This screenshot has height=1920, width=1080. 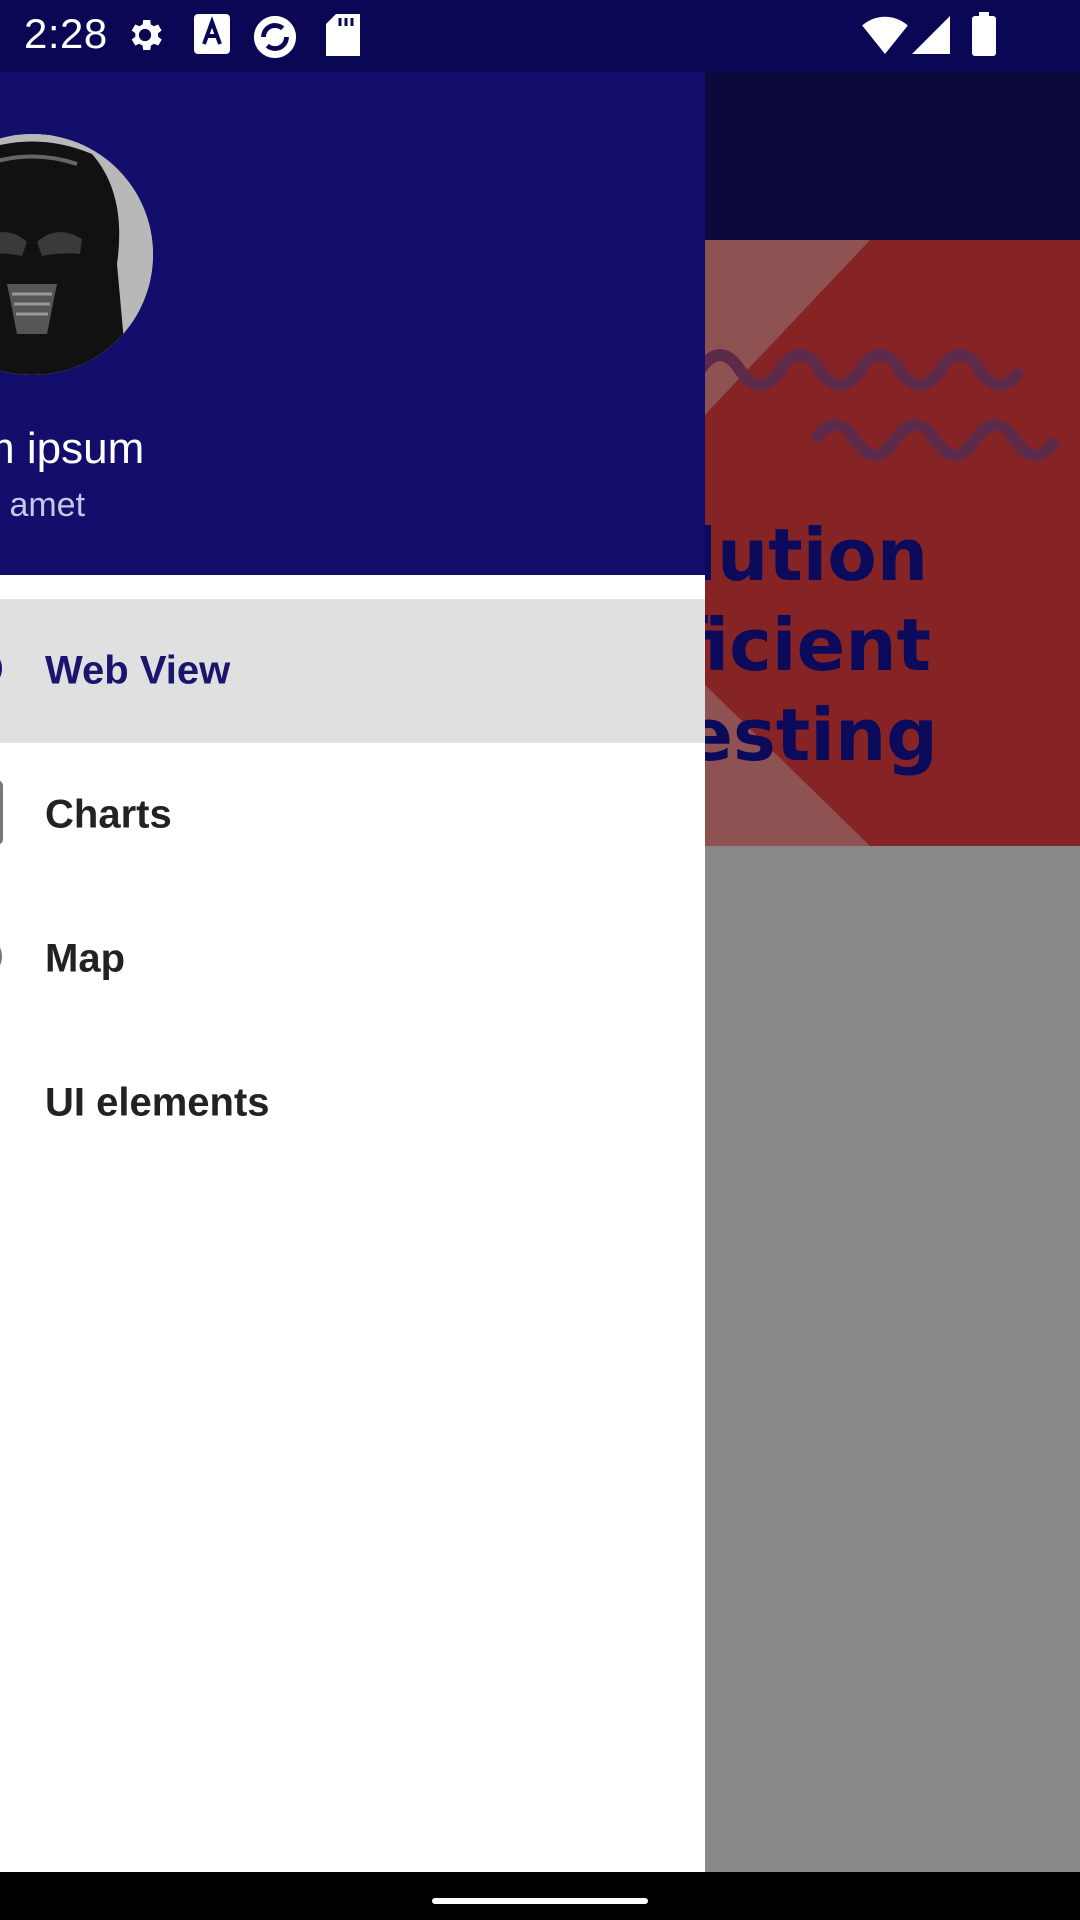 I want to click on sync-app-icon, so click(x=275, y=39).